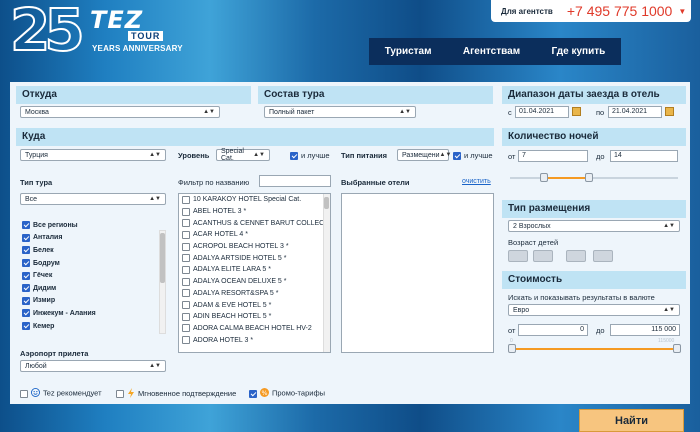 The height and width of the screenshot is (432, 700). Describe the element at coordinates (254, 317) in the screenshot. I see `hotel-item: ADIN BEACH HOTEL 5 *` at that location.